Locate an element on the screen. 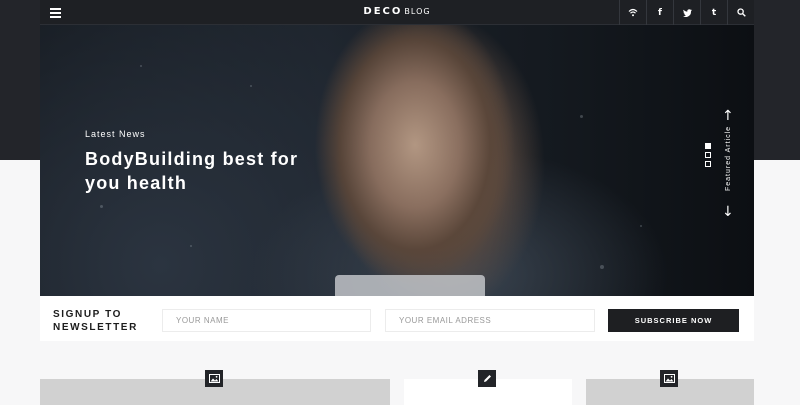 The width and height of the screenshot is (800, 405). arrow-down-icon: ↓ is located at coordinates (728, 212).